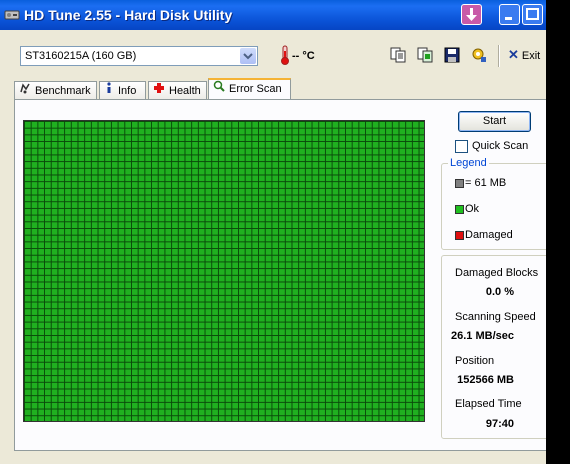 The width and height of the screenshot is (570, 464). What do you see at coordinates (127, 90) in the screenshot?
I see `tab-label: Info` at bounding box center [127, 90].